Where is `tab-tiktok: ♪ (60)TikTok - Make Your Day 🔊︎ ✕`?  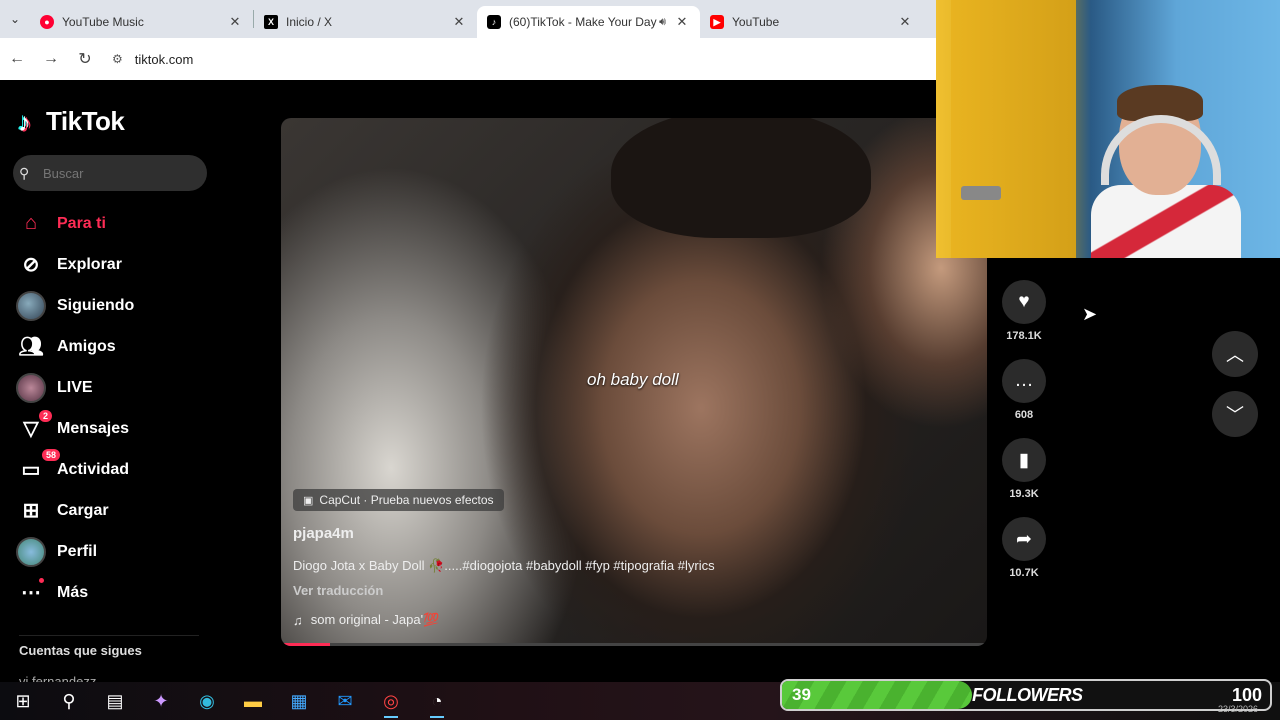
tab-tiktok: ♪ (60)TikTok - Make Your Day 🔊︎ ✕ is located at coordinates (588, 22).